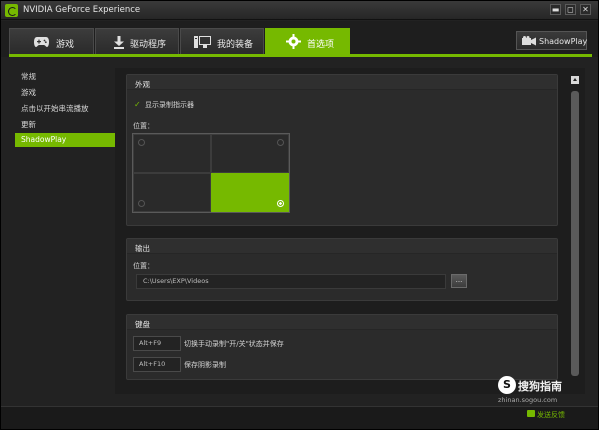 The width and height of the screenshot is (599, 430). I want to click on recording-indicator-label: 显示录制指示器, so click(169, 105).